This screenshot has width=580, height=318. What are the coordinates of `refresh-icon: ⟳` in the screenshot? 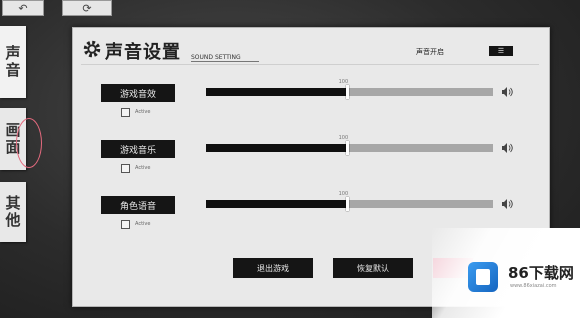 It's located at (87, 8).